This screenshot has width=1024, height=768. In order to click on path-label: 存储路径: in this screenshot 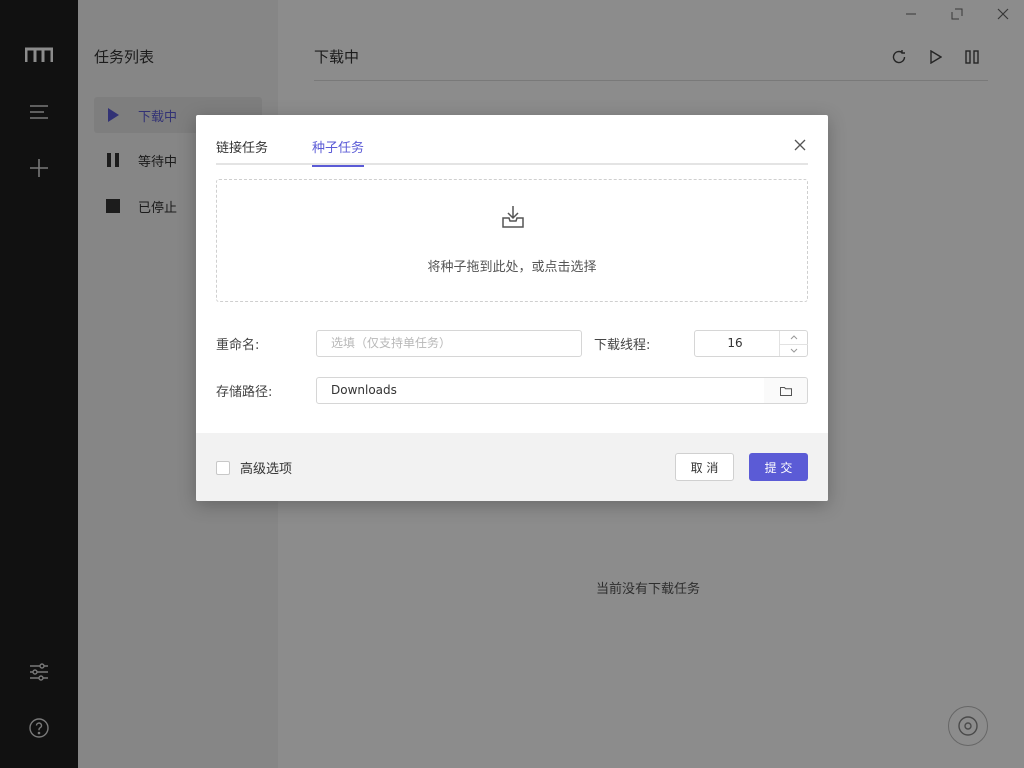, I will do `click(244, 392)`.